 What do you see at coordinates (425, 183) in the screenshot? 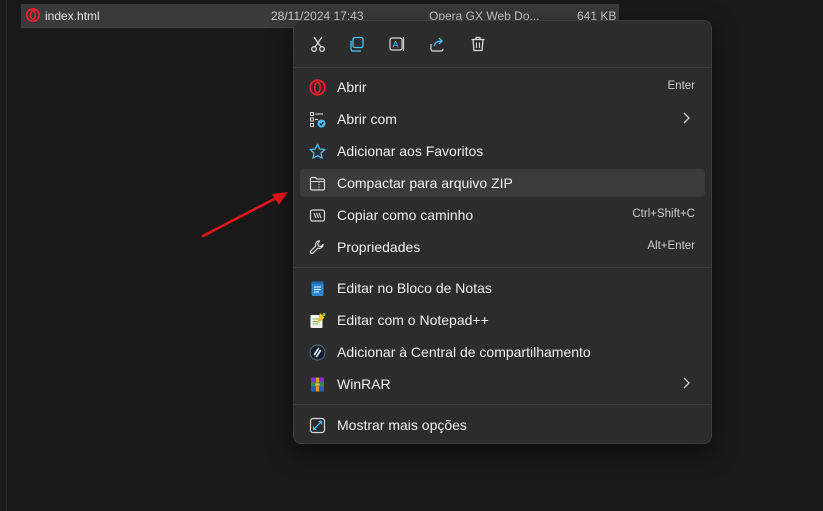
I see `menu-item-label: Compactar para arquivo ZIP` at bounding box center [425, 183].